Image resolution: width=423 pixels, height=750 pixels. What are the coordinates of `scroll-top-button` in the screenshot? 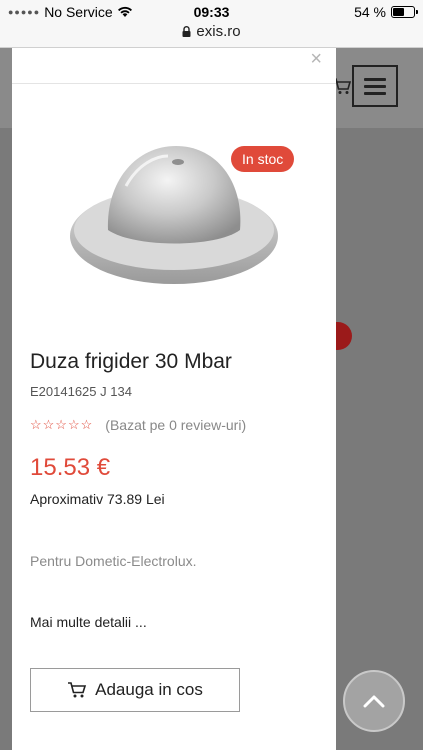 It's located at (374, 701).